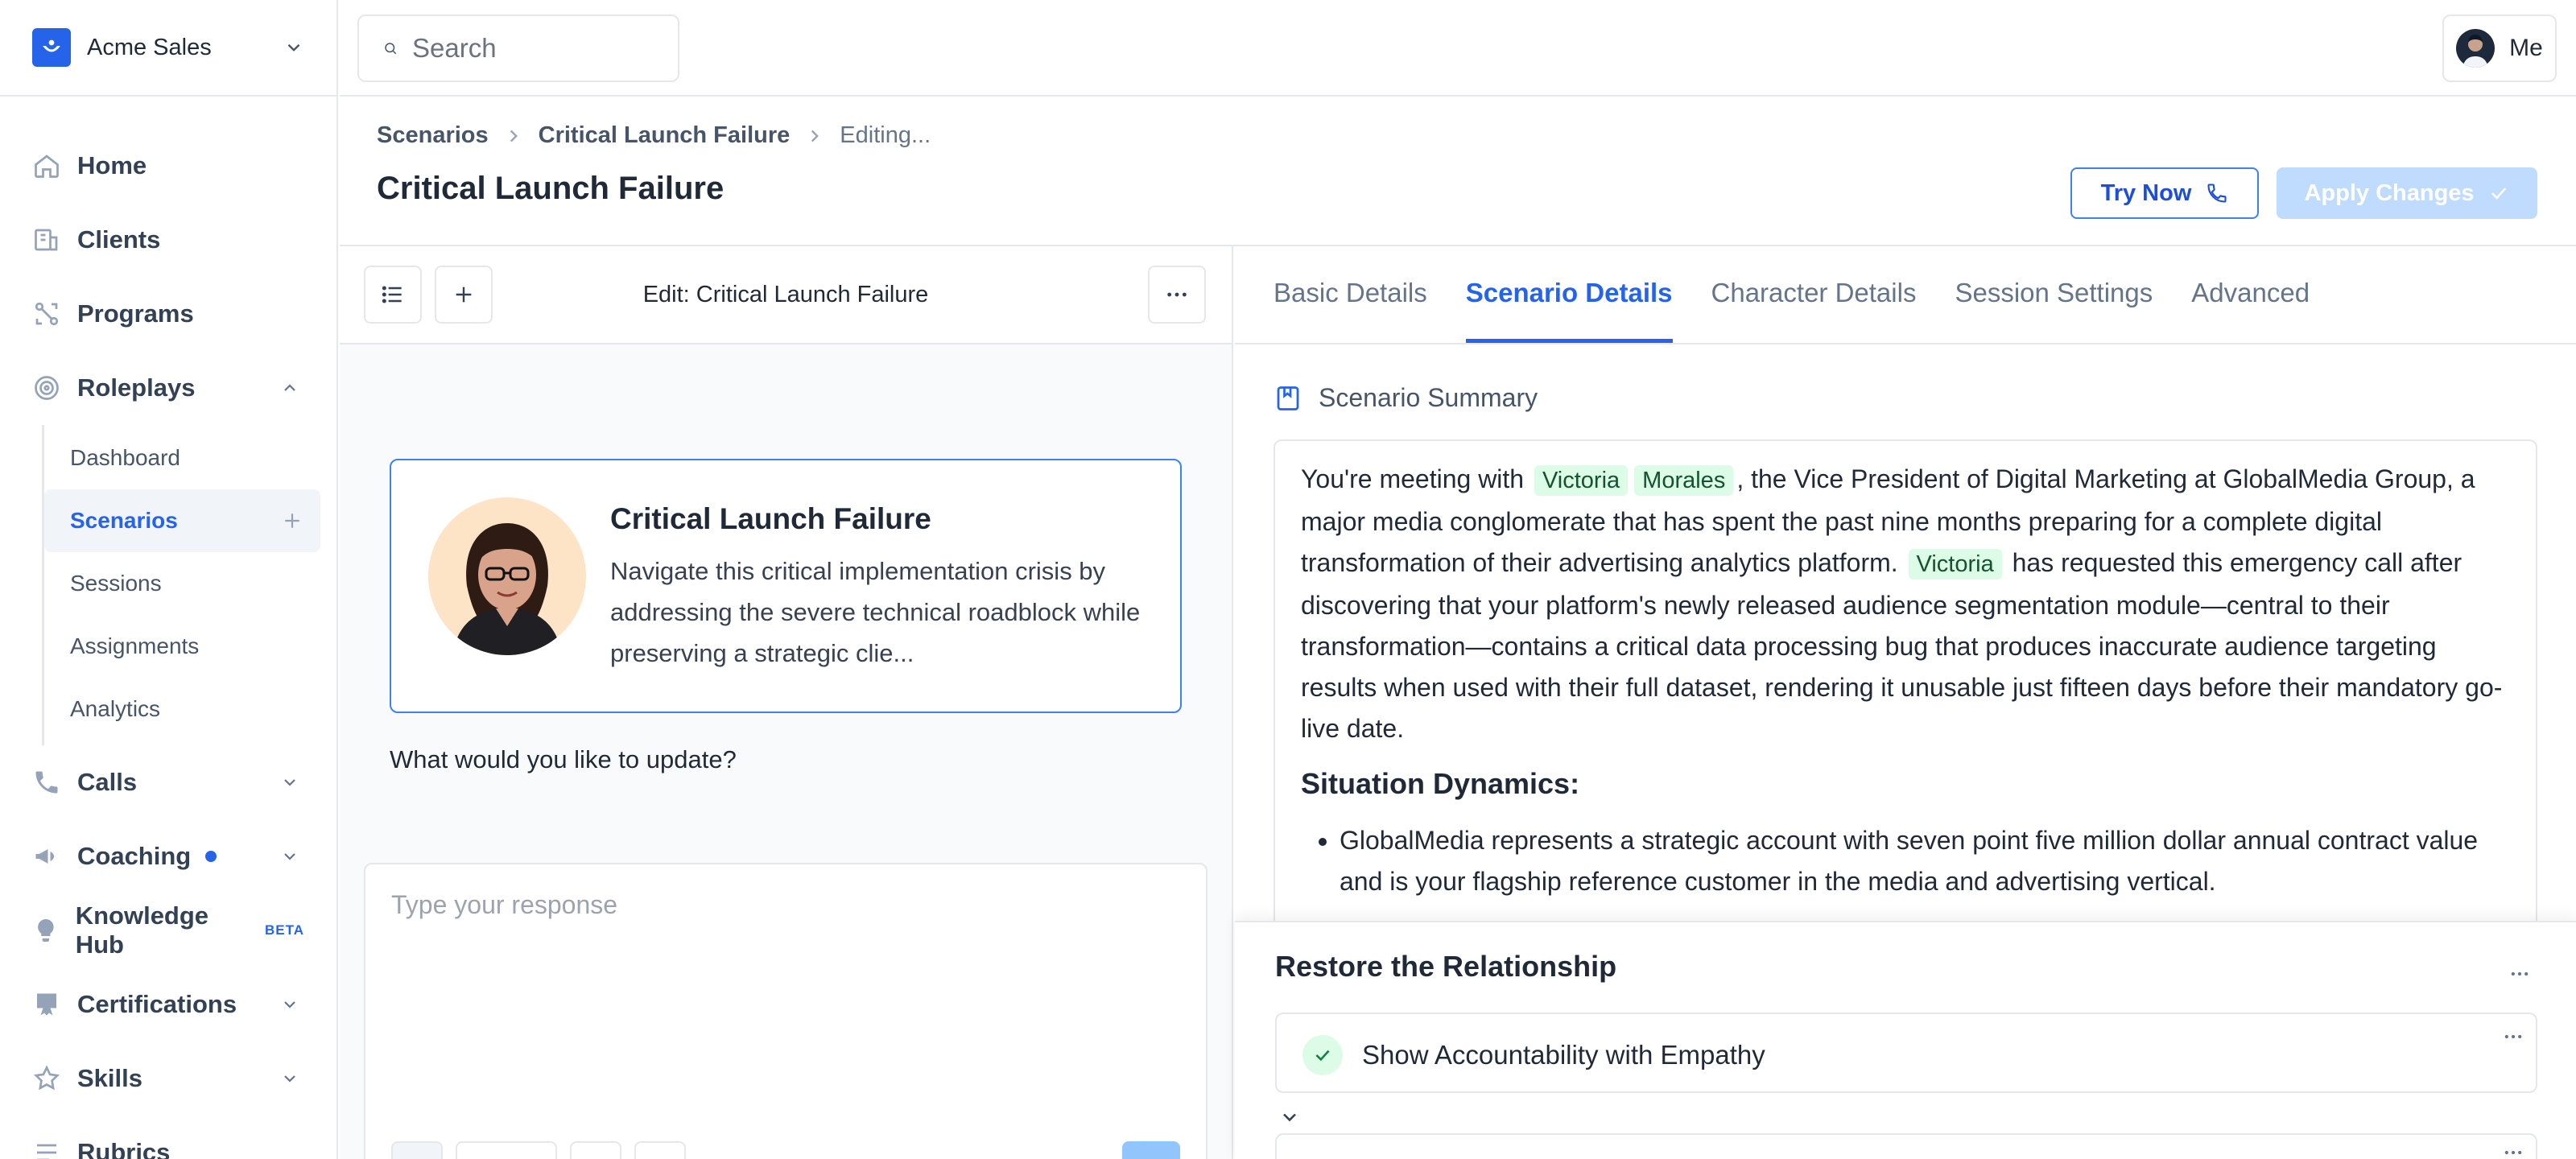 The height and width of the screenshot is (1159, 2576). I want to click on apply-changes-label: Apply Changes, so click(2389, 192).